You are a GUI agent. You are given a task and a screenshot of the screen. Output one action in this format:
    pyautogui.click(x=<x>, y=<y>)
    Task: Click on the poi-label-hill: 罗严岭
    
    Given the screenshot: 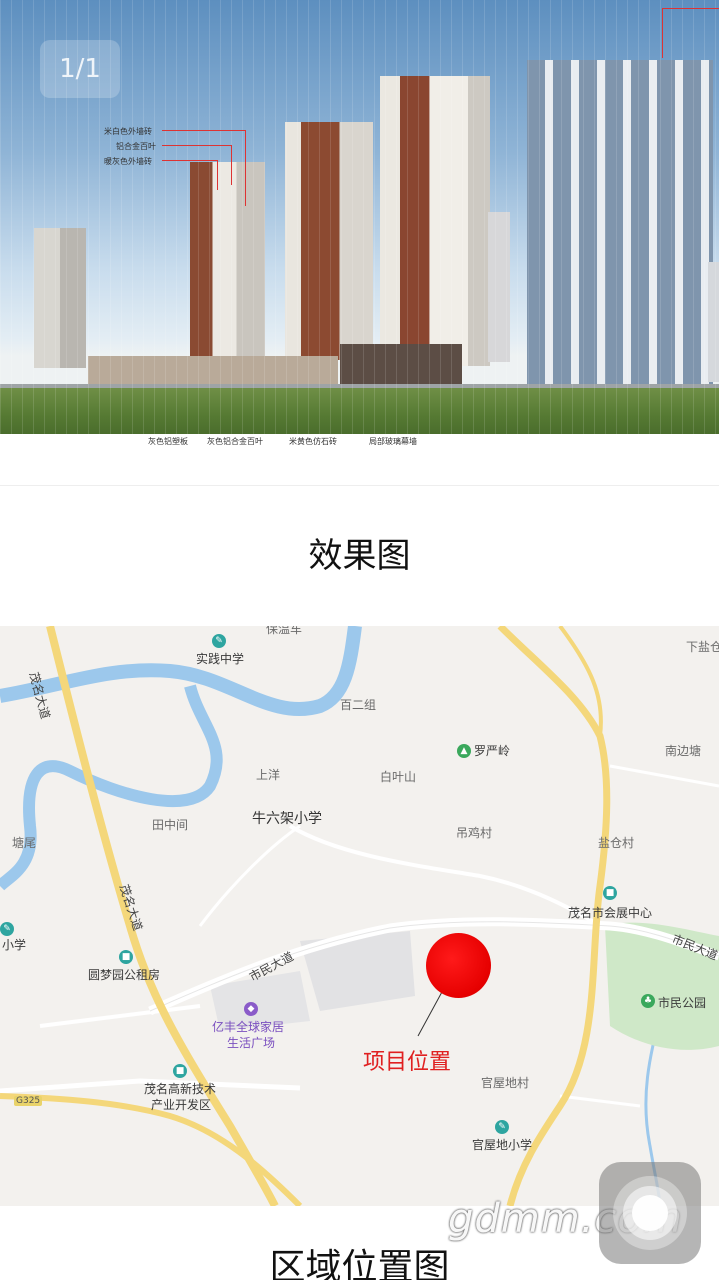 What is the action you would take?
    pyautogui.click(x=492, y=750)
    